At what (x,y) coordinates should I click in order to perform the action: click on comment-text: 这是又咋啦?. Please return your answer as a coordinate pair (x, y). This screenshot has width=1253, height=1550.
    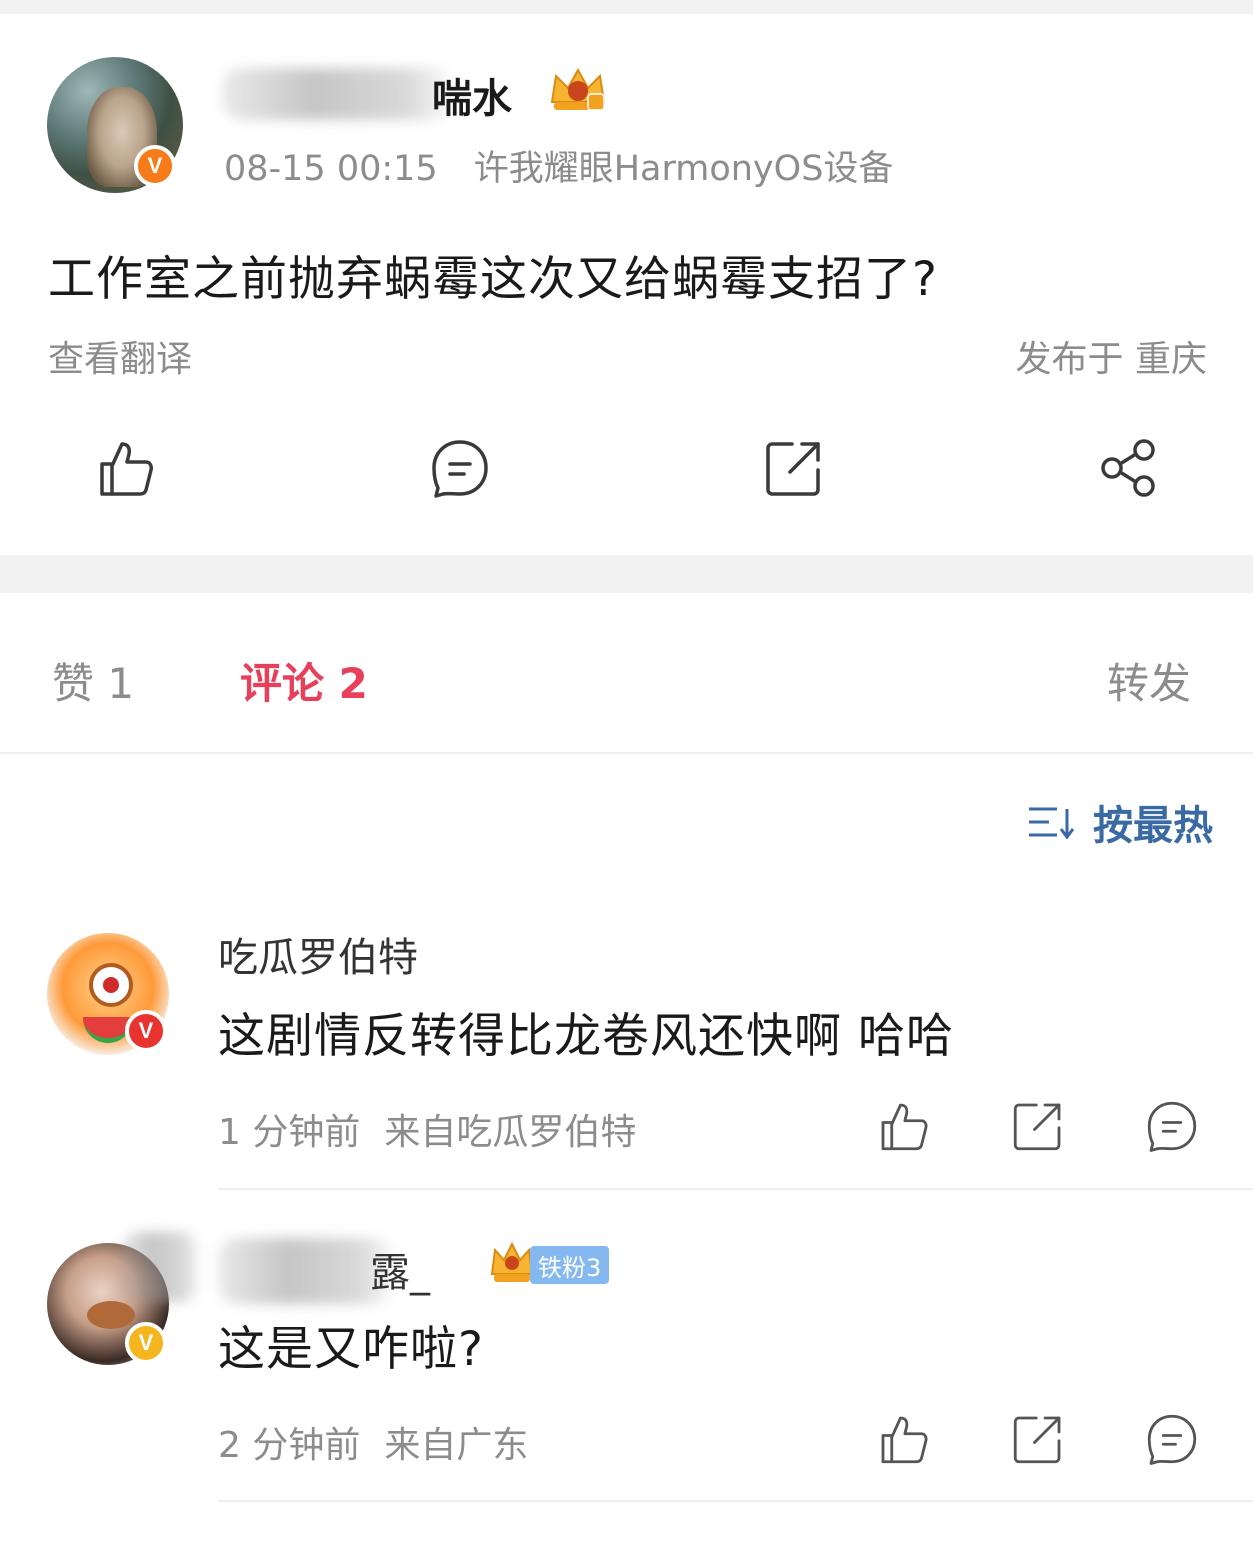
    Looking at the image, I should click on (351, 1349).